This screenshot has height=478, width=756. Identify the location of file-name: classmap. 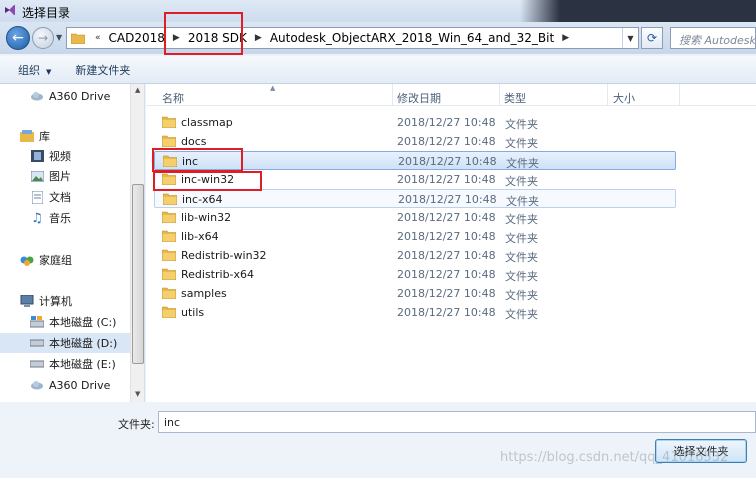
(207, 122).